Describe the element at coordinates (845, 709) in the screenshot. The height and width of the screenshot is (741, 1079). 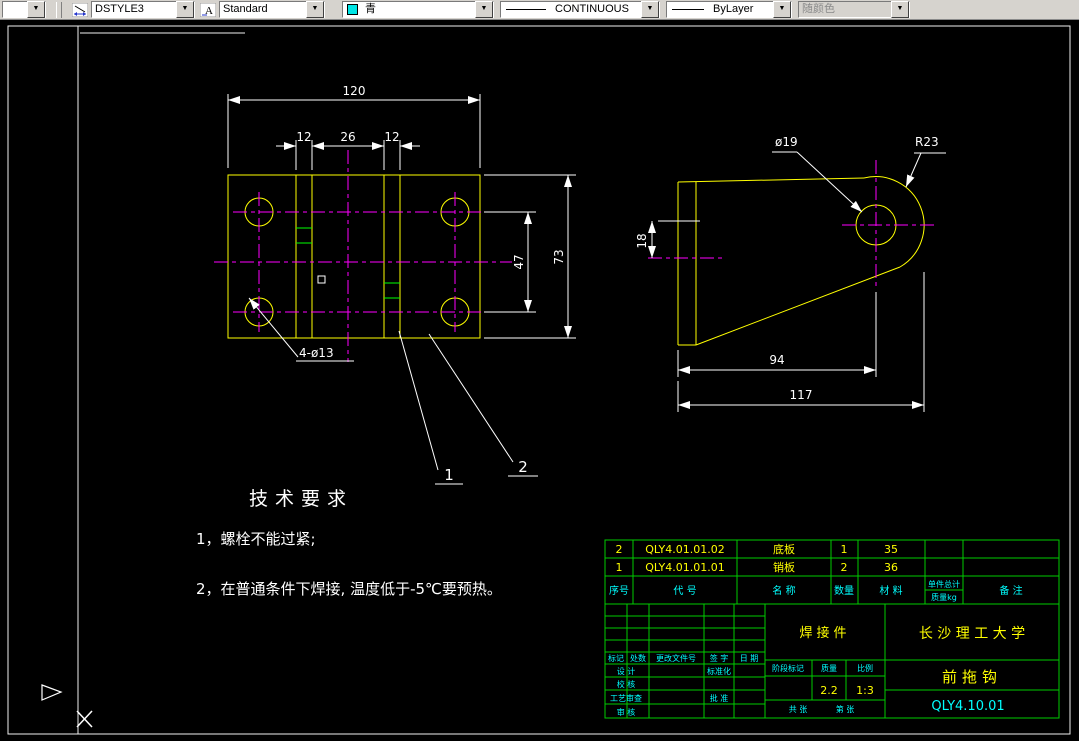
I see `label-sheet-no: 第 张` at that location.